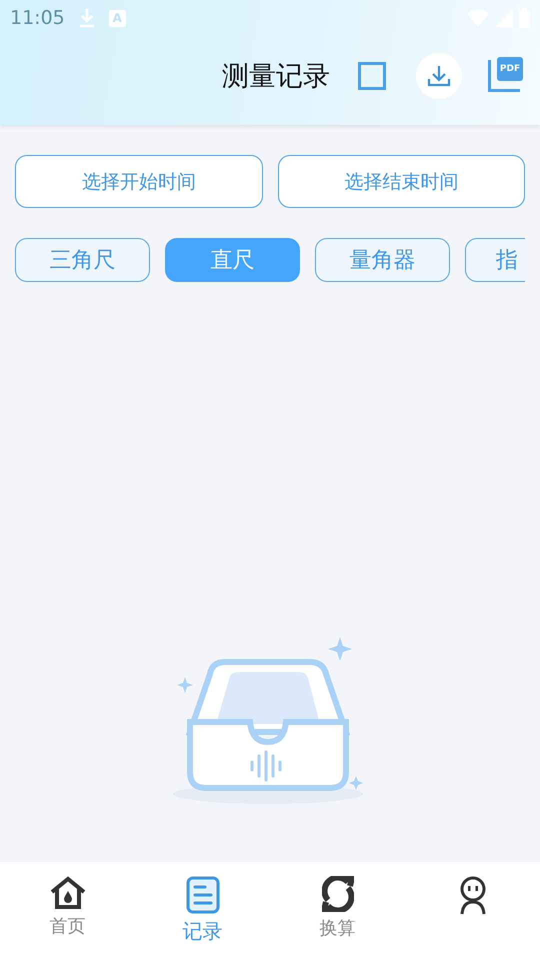 Image resolution: width=540 pixels, height=960 pixels. Describe the element at coordinates (117, 18) in the screenshot. I see `app-badge-icon: A` at that location.